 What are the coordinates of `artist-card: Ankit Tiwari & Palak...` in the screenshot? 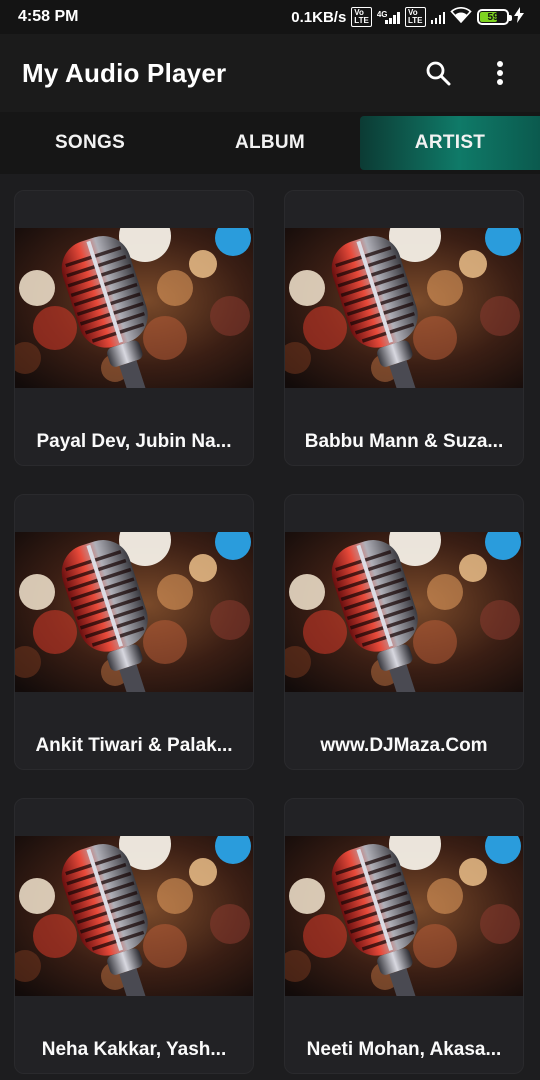 It's located at (134, 632).